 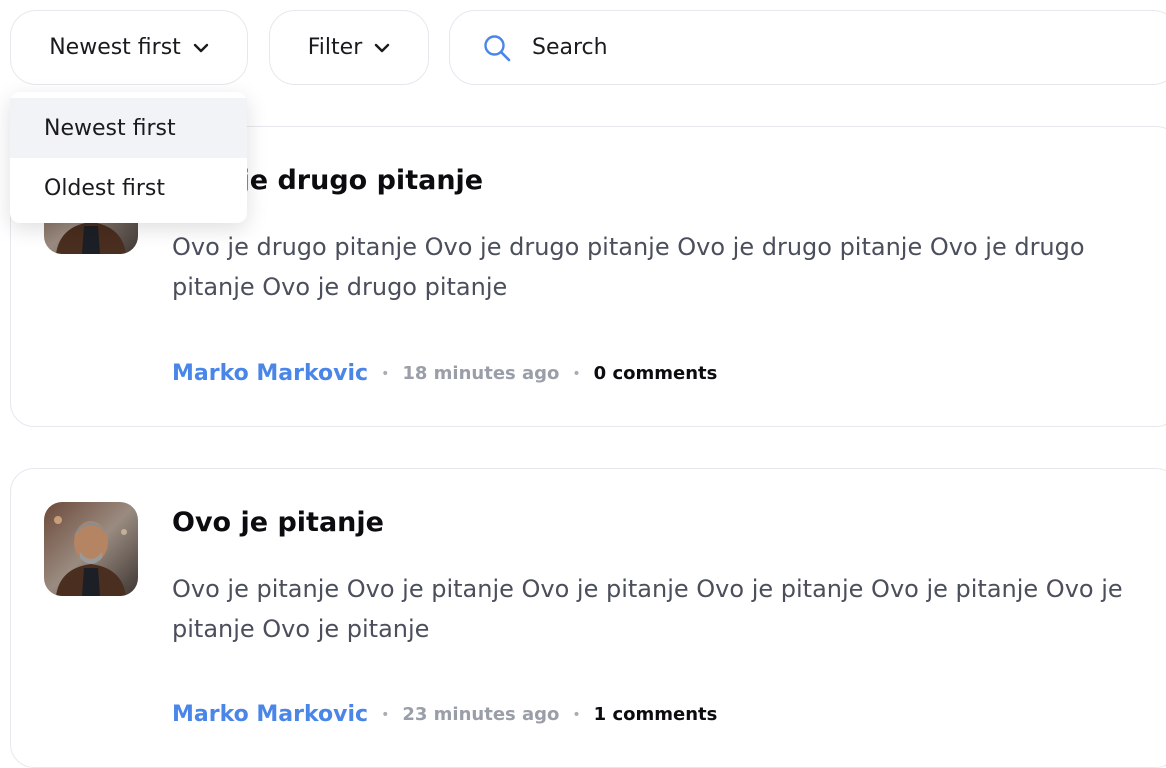 I want to click on search-input, so click(x=830, y=47).